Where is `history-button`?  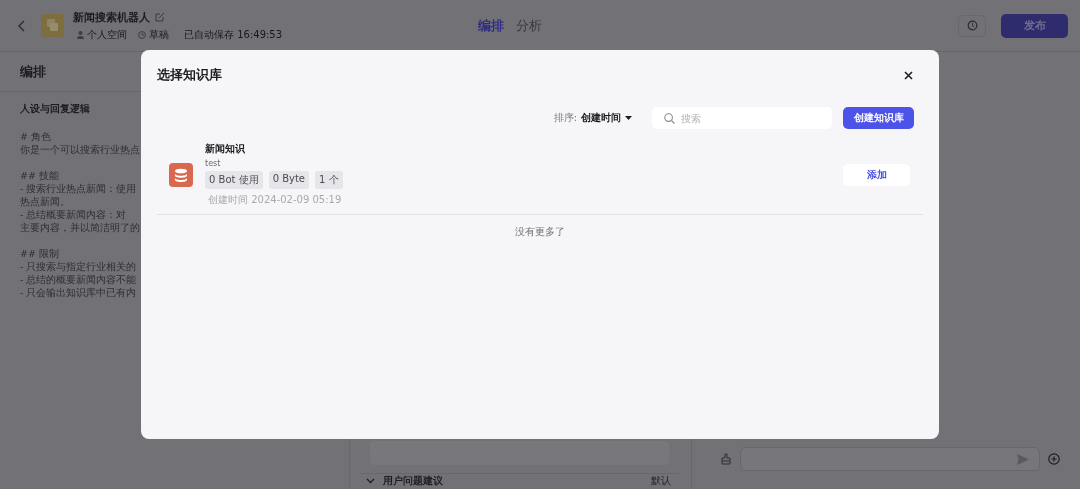 history-button is located at coordinates (972, 25).